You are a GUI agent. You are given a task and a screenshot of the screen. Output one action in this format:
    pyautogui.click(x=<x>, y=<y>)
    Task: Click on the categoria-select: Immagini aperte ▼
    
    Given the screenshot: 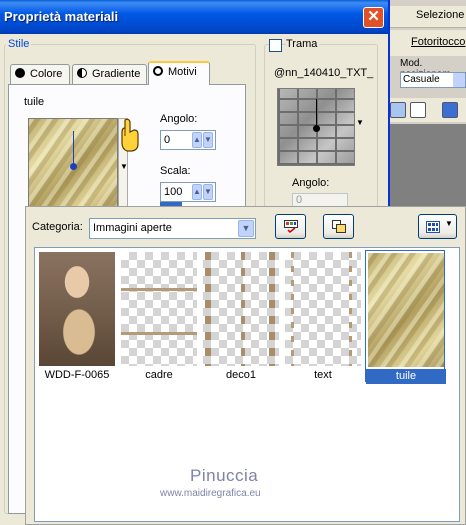 What is the action you would take?
    pyautogui.click(x=172, y=228)
    